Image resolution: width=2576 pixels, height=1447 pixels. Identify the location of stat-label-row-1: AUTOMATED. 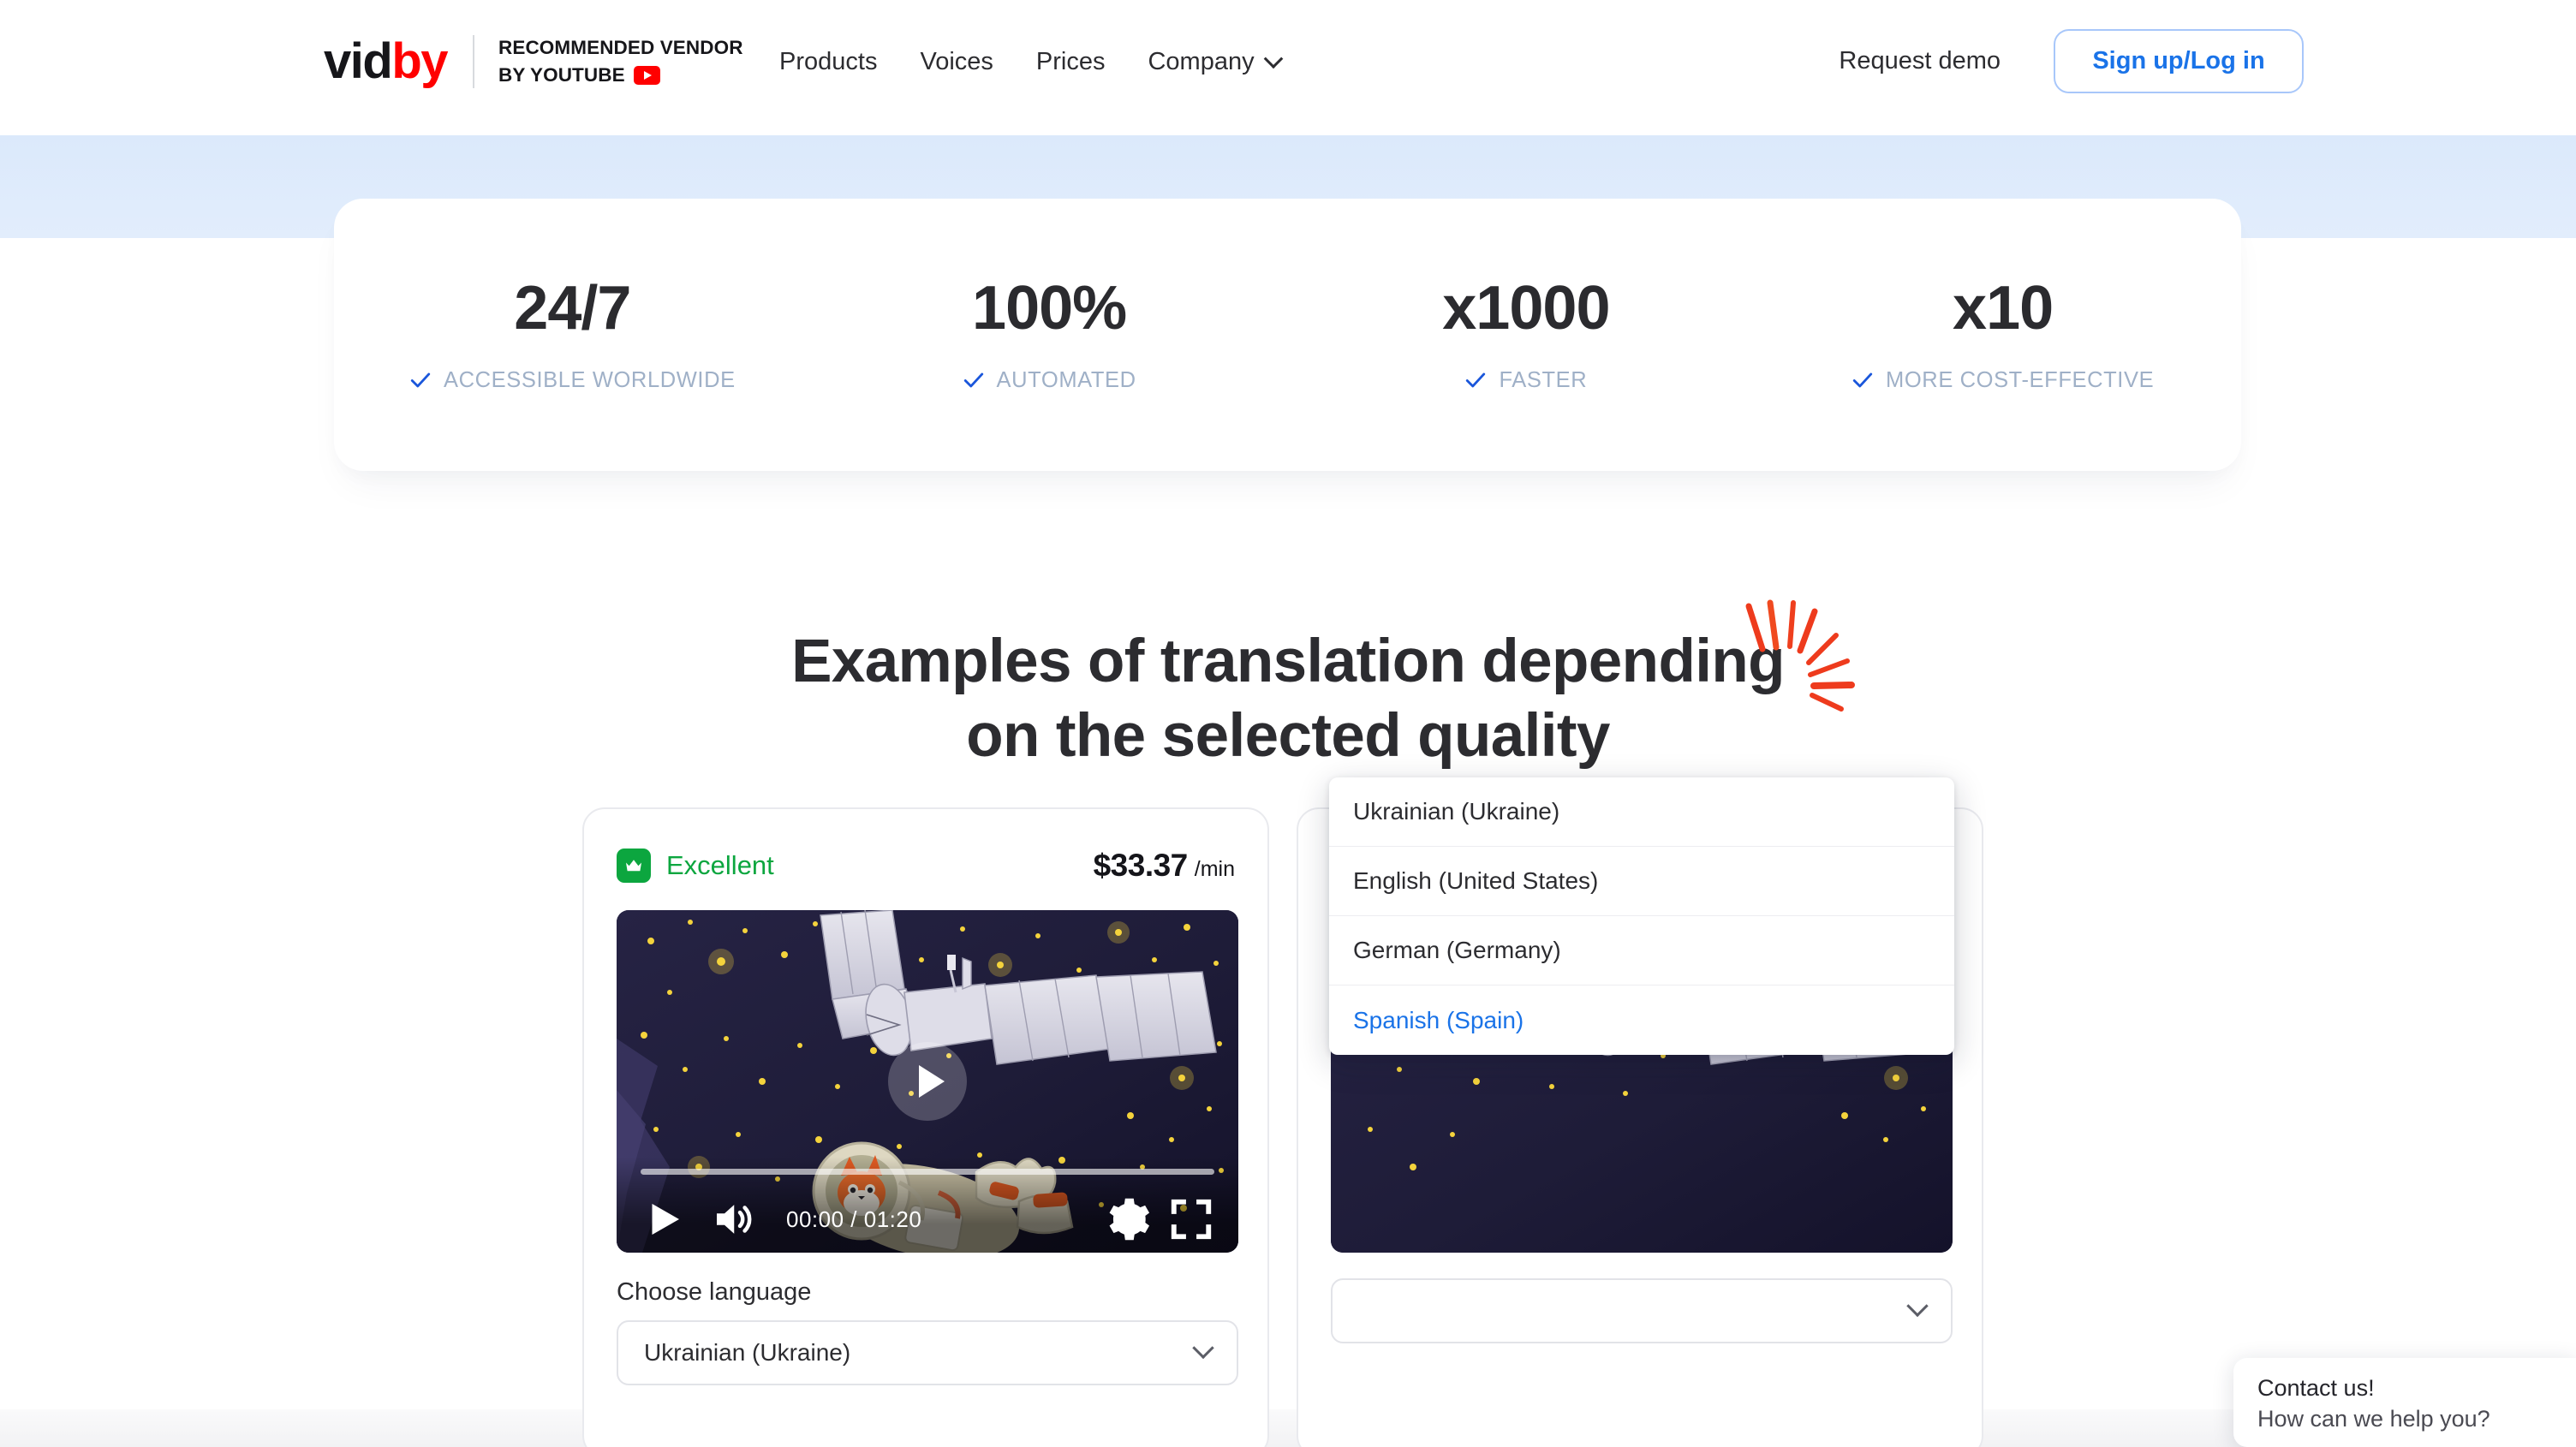
(1050, 380).